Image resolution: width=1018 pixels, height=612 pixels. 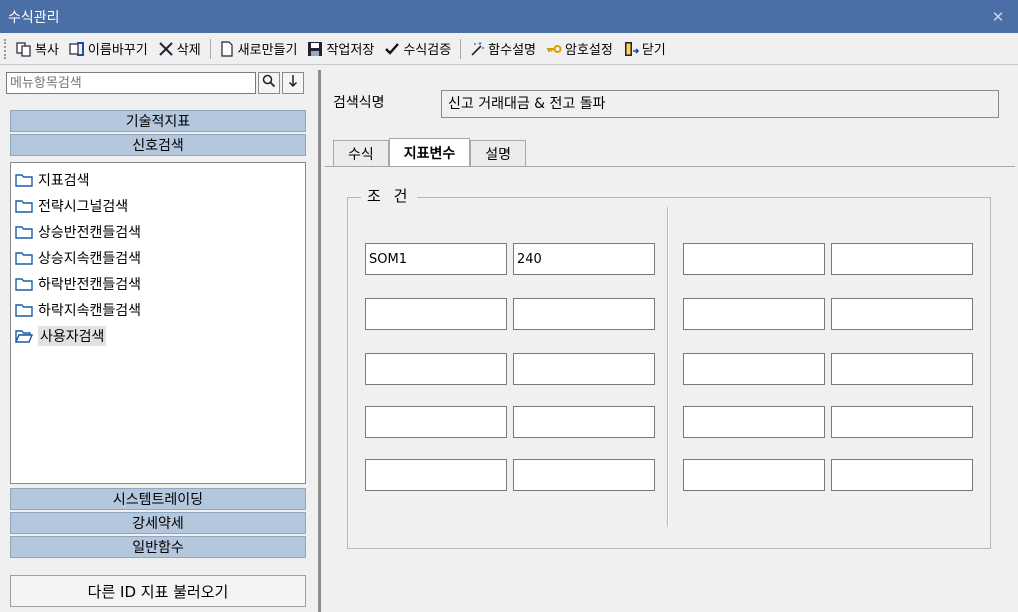 I want to click on load-other-id-button: 다른 ID 지표 불러오기, so click(x=158, y=591).